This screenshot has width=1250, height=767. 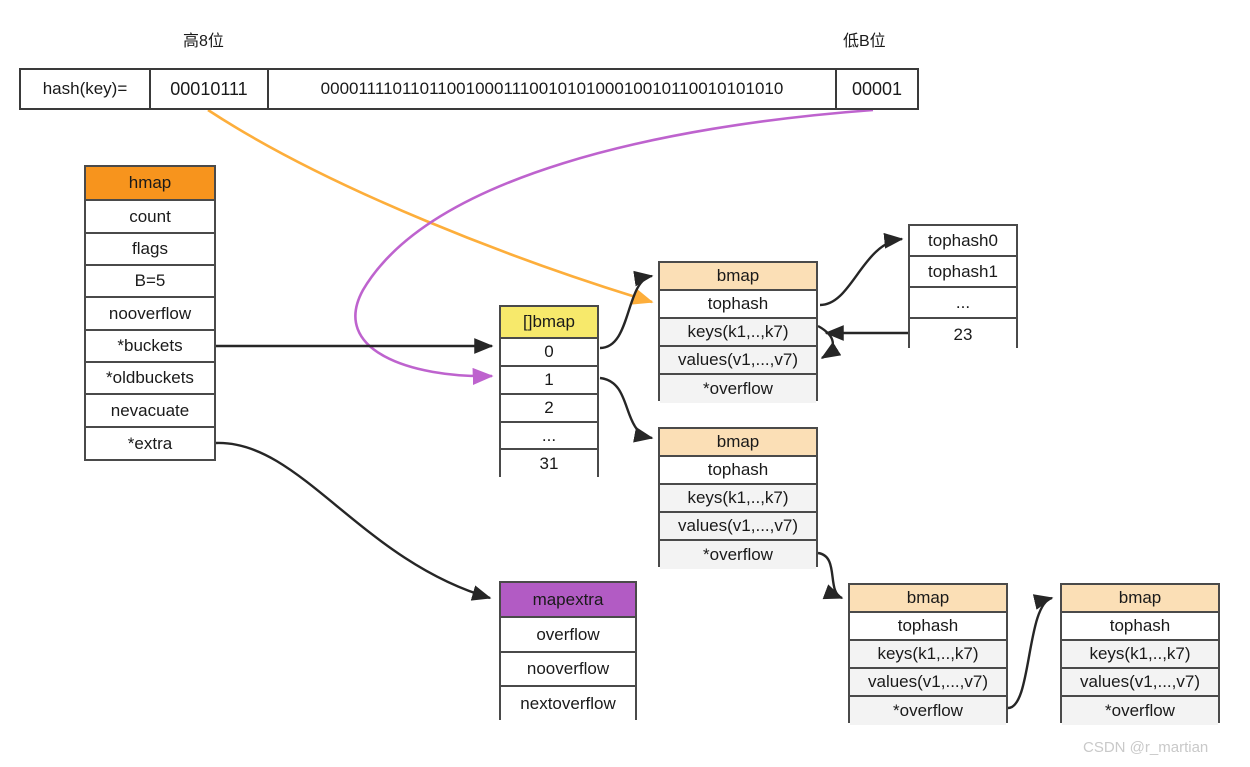 What do you see at coordinates (1140, 683) in the screenshot?
I see `bmap4-field-values: values(v1,...,v7)` at bounding box center [1140, 683].